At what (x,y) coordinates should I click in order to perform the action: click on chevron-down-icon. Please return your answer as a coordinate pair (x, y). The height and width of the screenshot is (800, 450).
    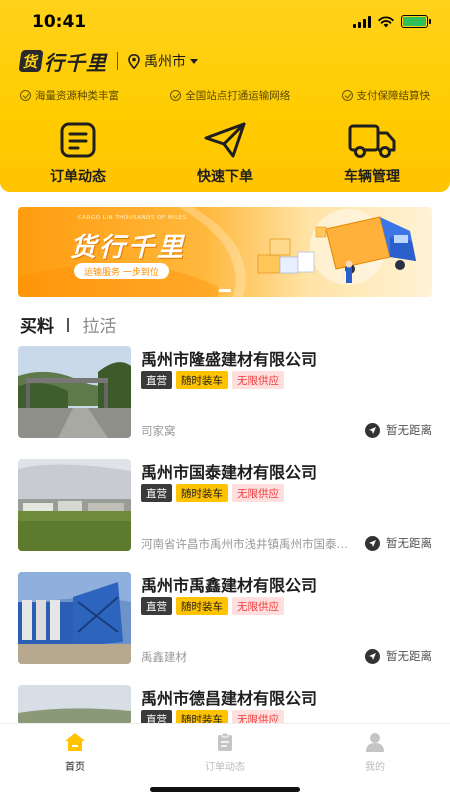
    Looking at the image, I should click on (194, 61).